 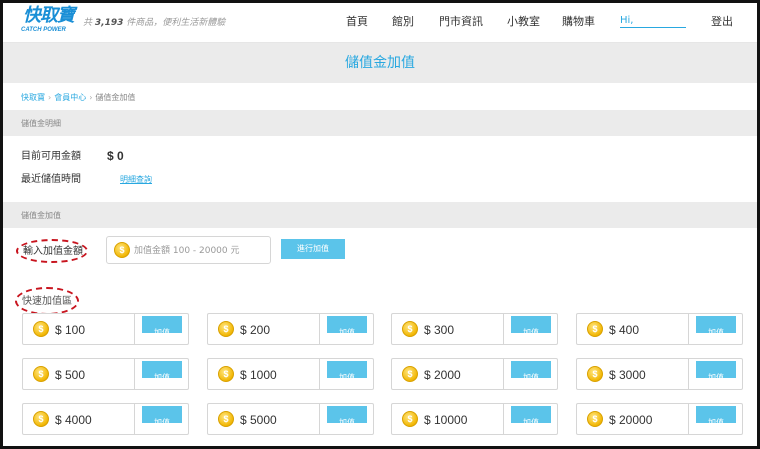 I want to click on amount-field: $, so click(x=188, y=250).